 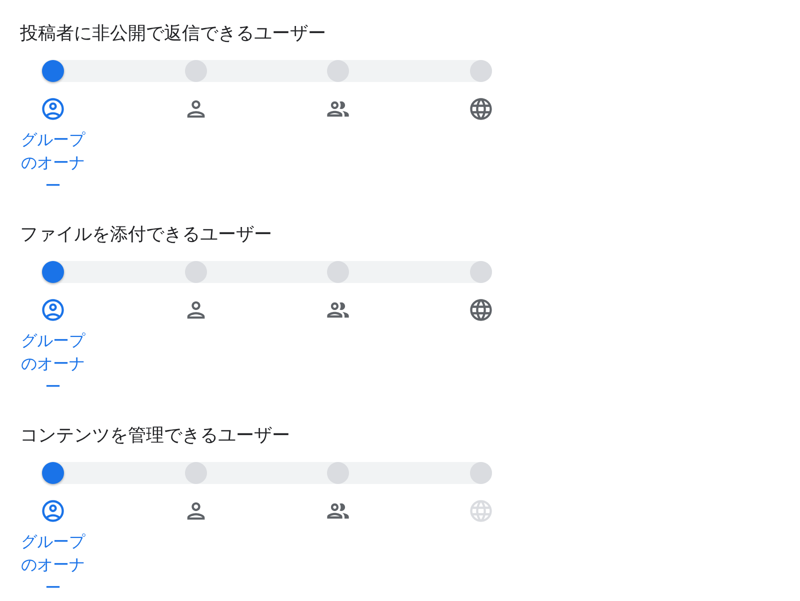 What do you see at coordinates (146, 235) in the screenshot?
I see `section-title: ファイルを添付できるユーザー` at bounding box center [146, 235].